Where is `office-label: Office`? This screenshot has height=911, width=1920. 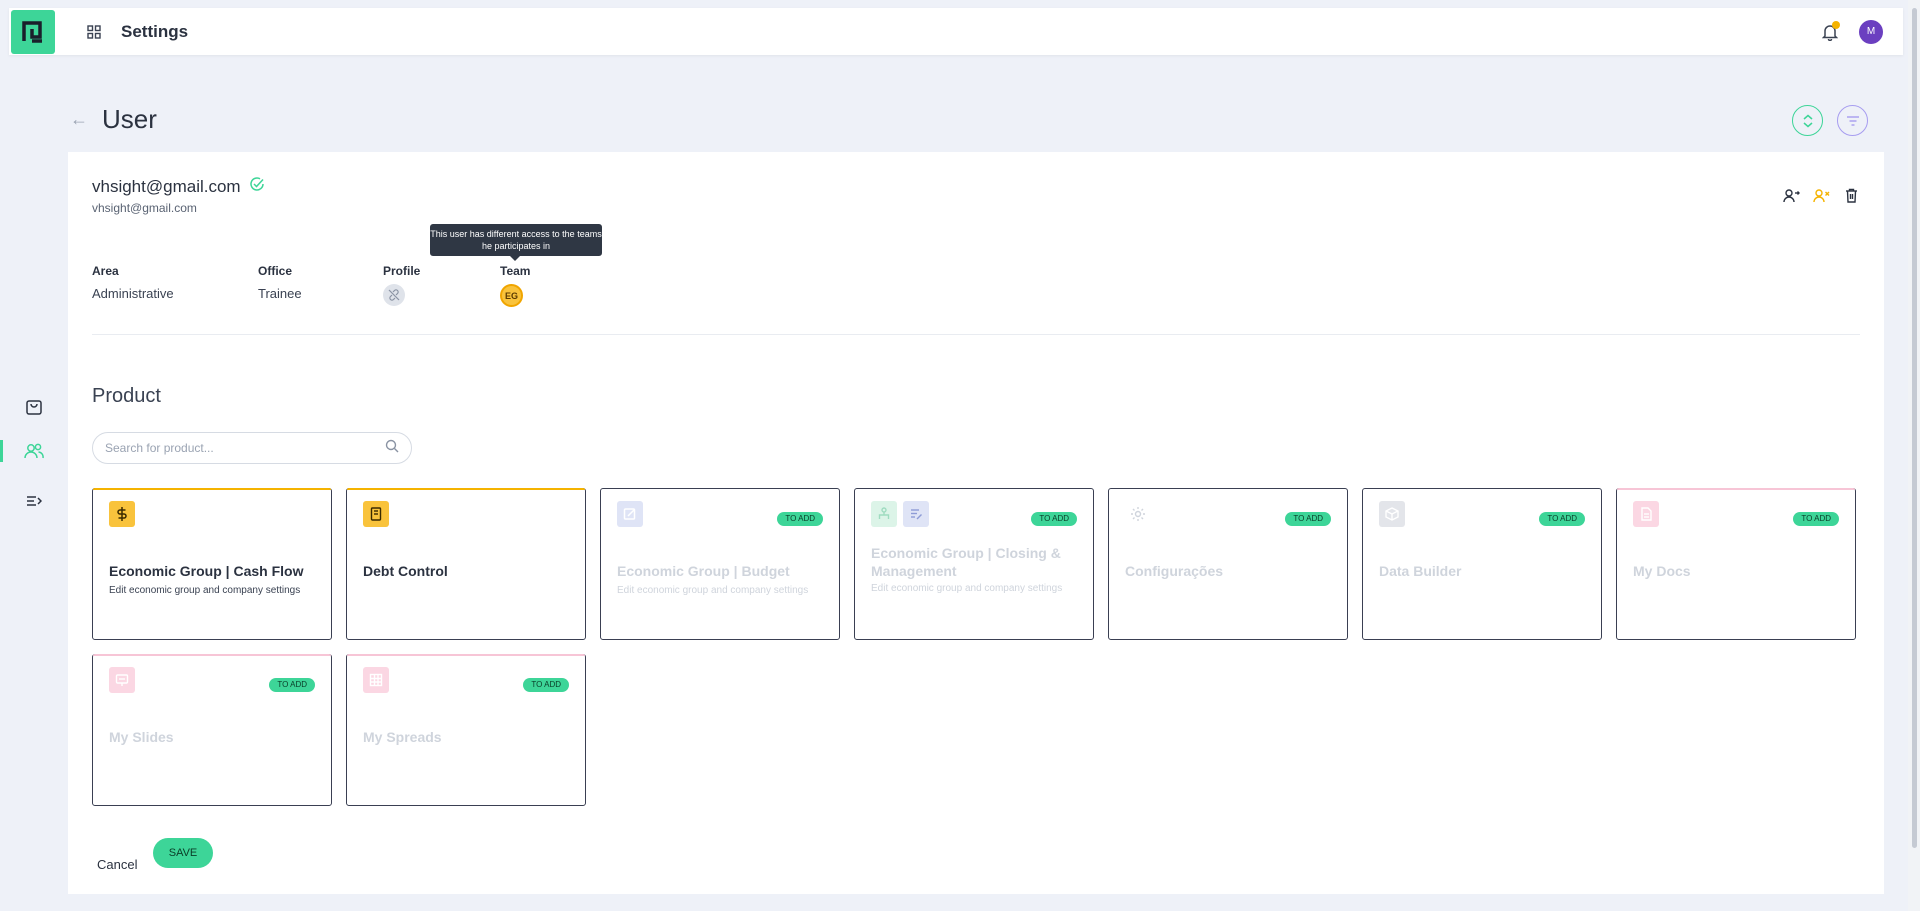 office-label: Office is located at coordinates (275, 271).